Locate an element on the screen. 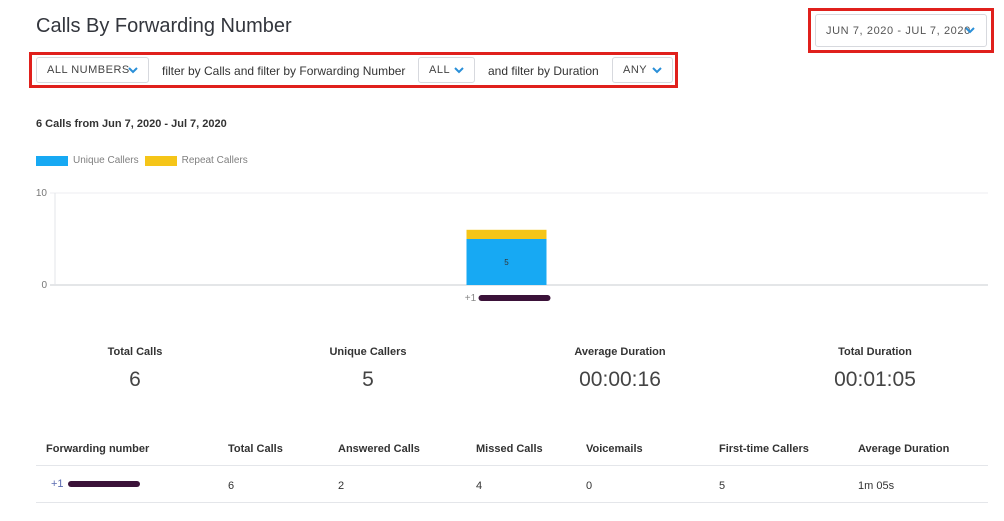 This screenshot has width=1004, height=521. forwarding-number-link: +1 is located at coordinates (95, 484).